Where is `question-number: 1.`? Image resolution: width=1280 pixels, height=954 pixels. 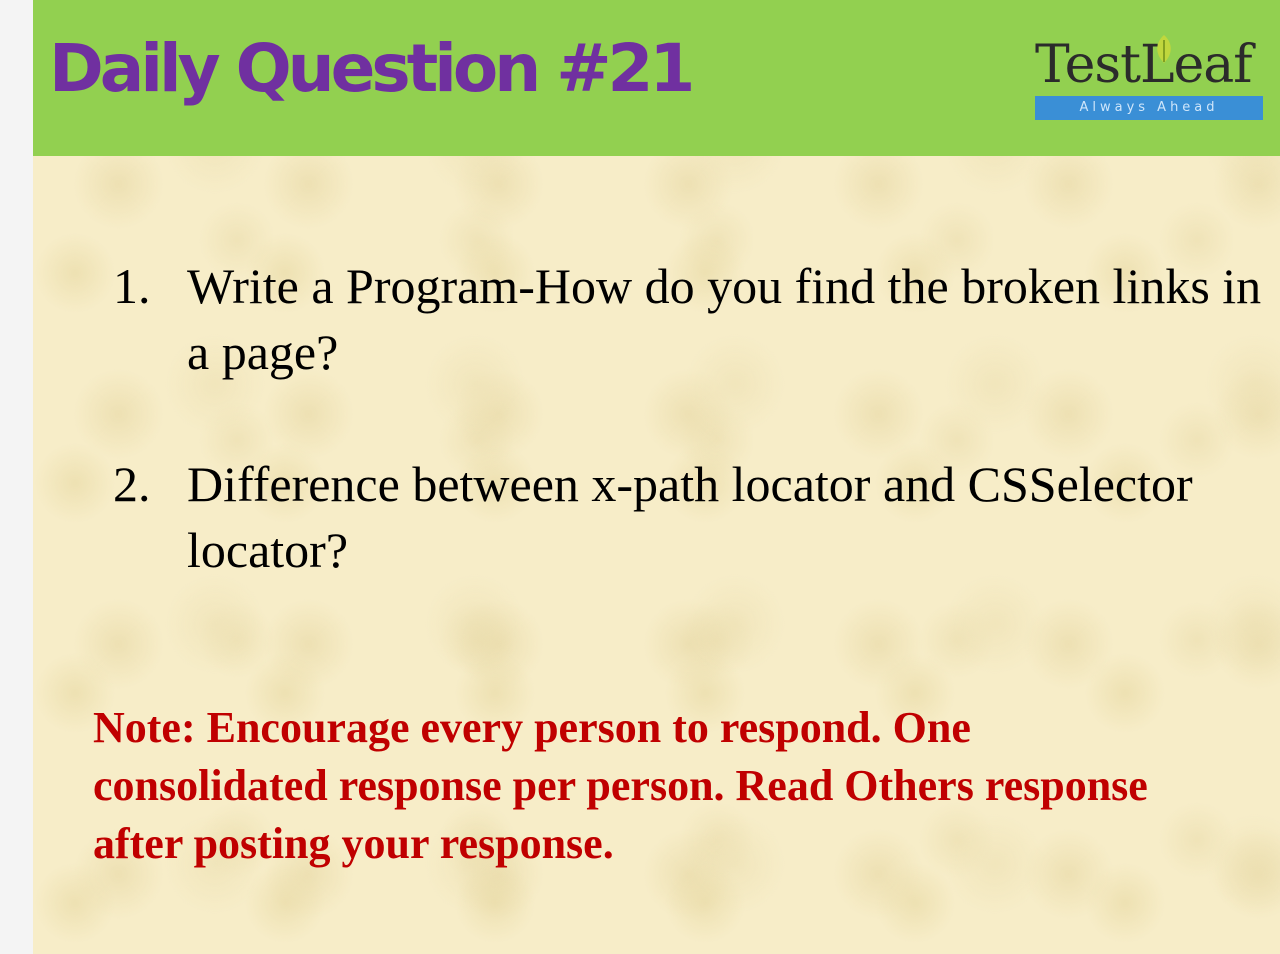
question-number: 1. is located at coordinates (132, 286).